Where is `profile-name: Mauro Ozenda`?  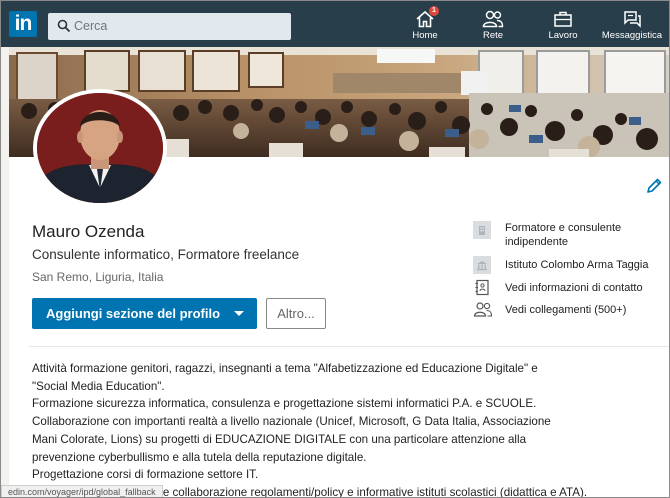 profile-name: Mauro Ozenda is located at coordinates (88, 231).